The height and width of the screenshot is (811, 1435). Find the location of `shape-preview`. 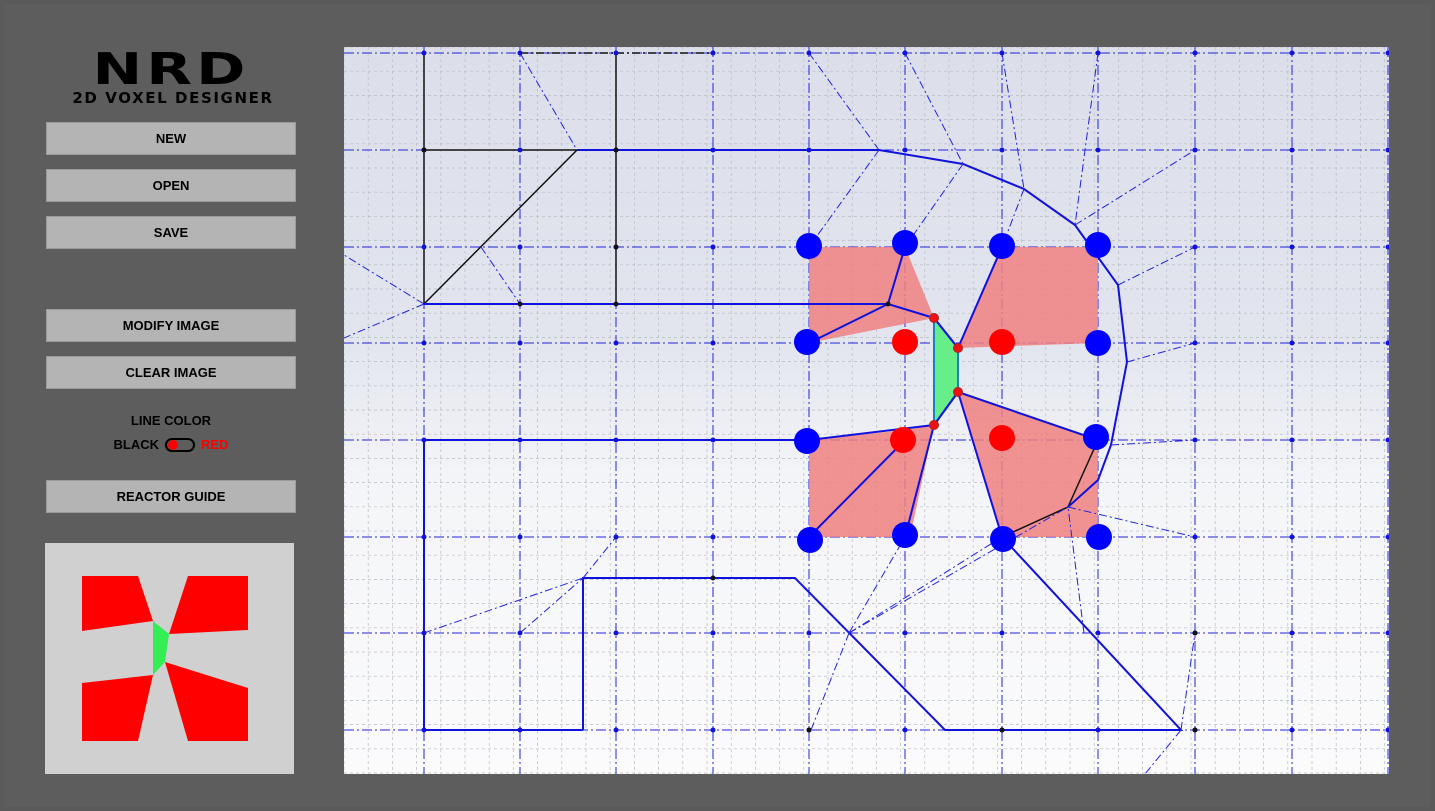

shape-preview is located at coordinates (169, 658).